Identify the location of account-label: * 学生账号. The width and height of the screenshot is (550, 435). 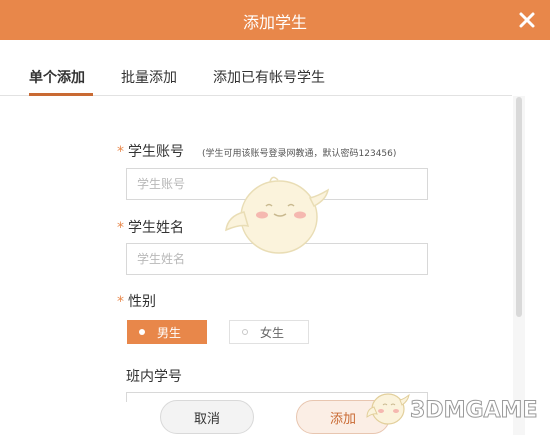
(150, 151).